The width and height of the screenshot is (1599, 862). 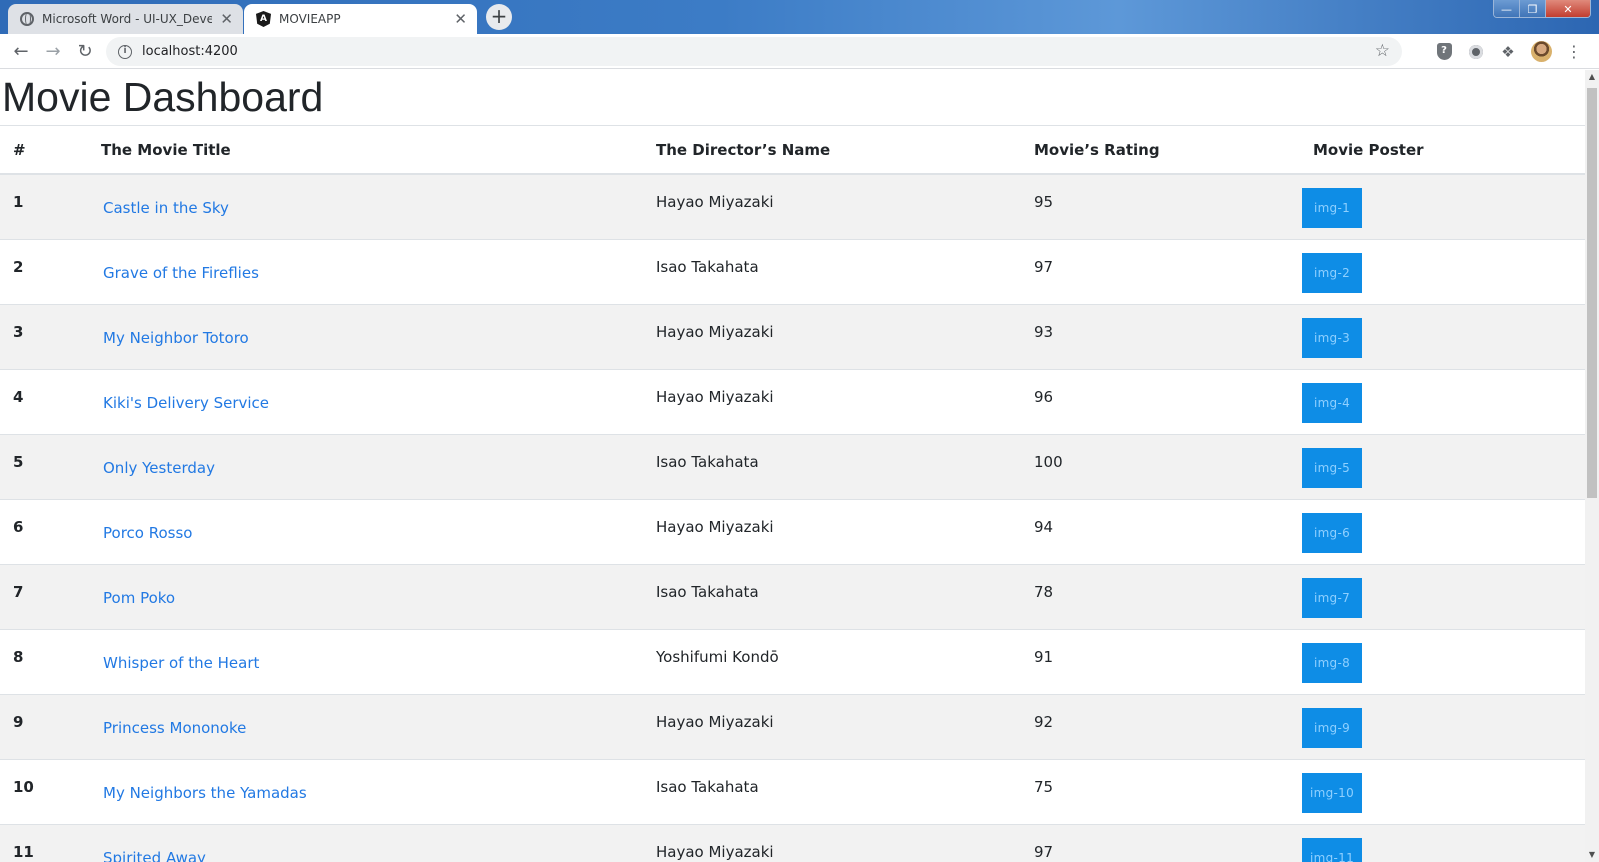 What do you see at coordinates (190, 51) in the screenshot?
I see `url-text: localhost:4200` at bounding box center [190, 51].